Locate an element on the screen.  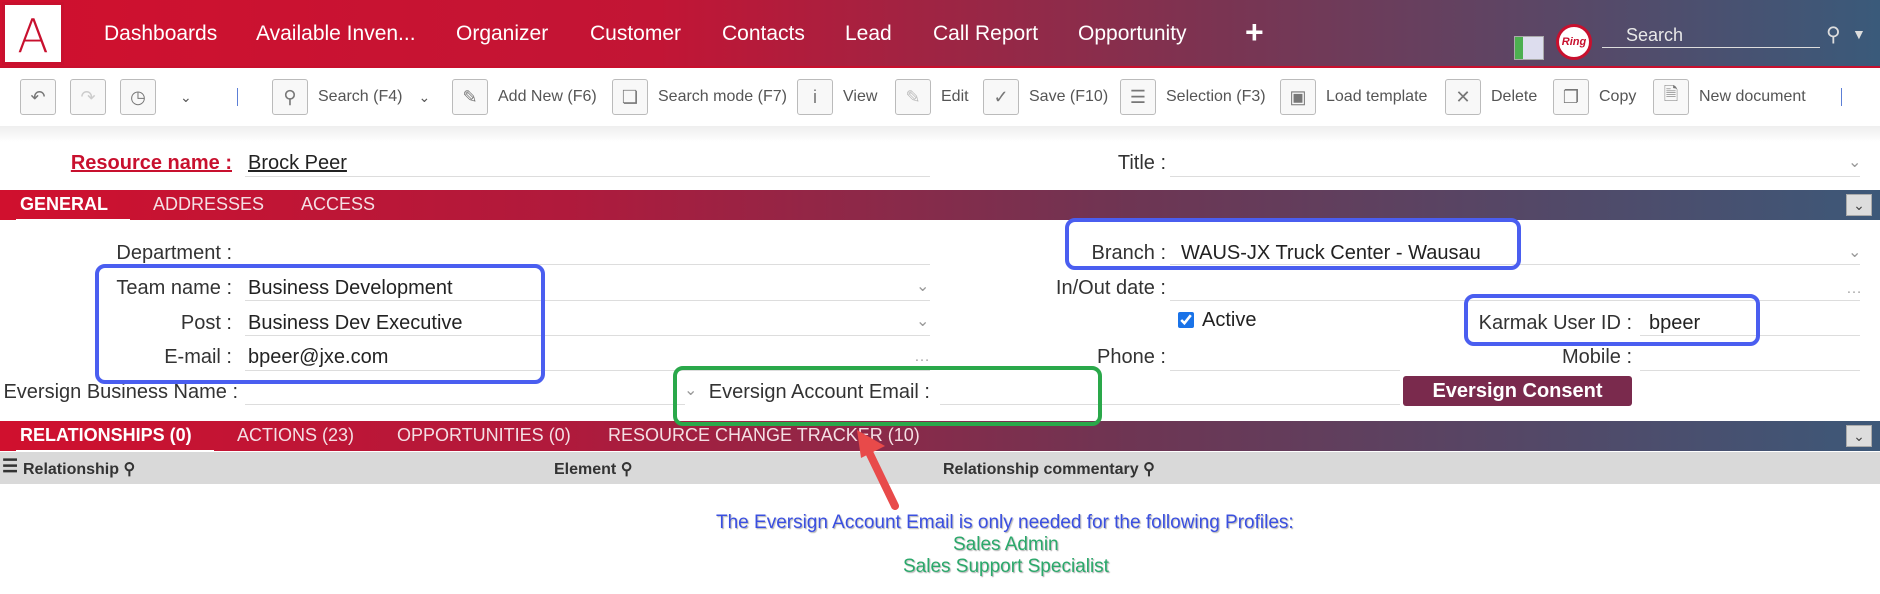
highlight-eversign-email is located at coordinates (887, 396).